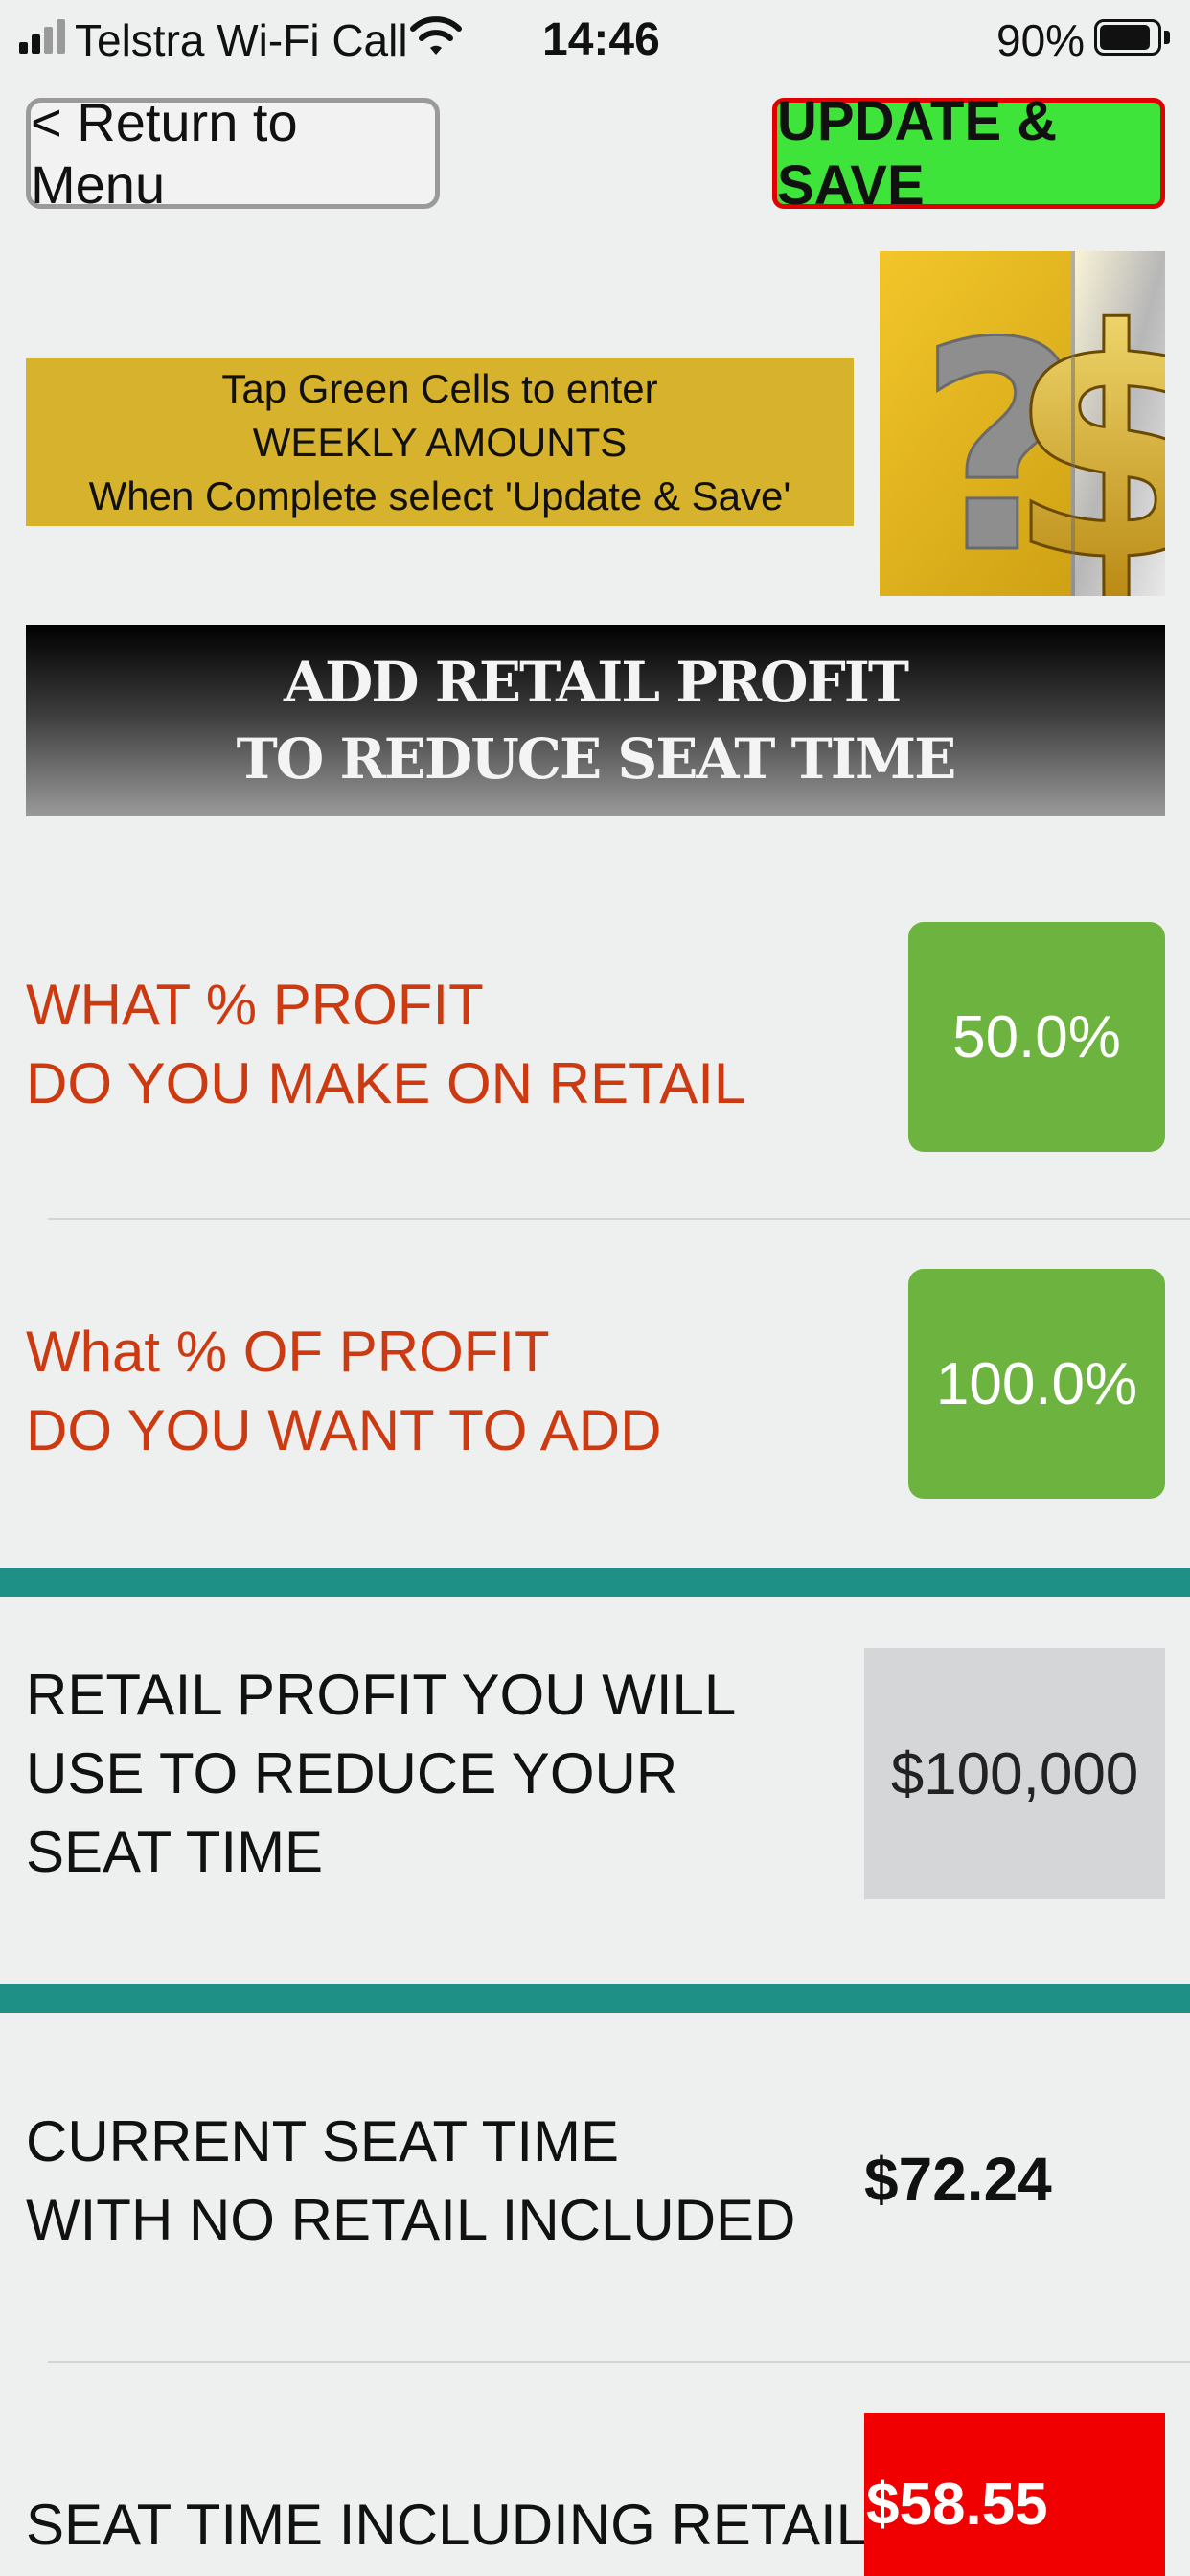 The width and height of the screenshot is (1190, 2576). What do you see at coordinates (436, 36) in the screenshot?
I see `wifi-icon` at bounding box center [436, 36].